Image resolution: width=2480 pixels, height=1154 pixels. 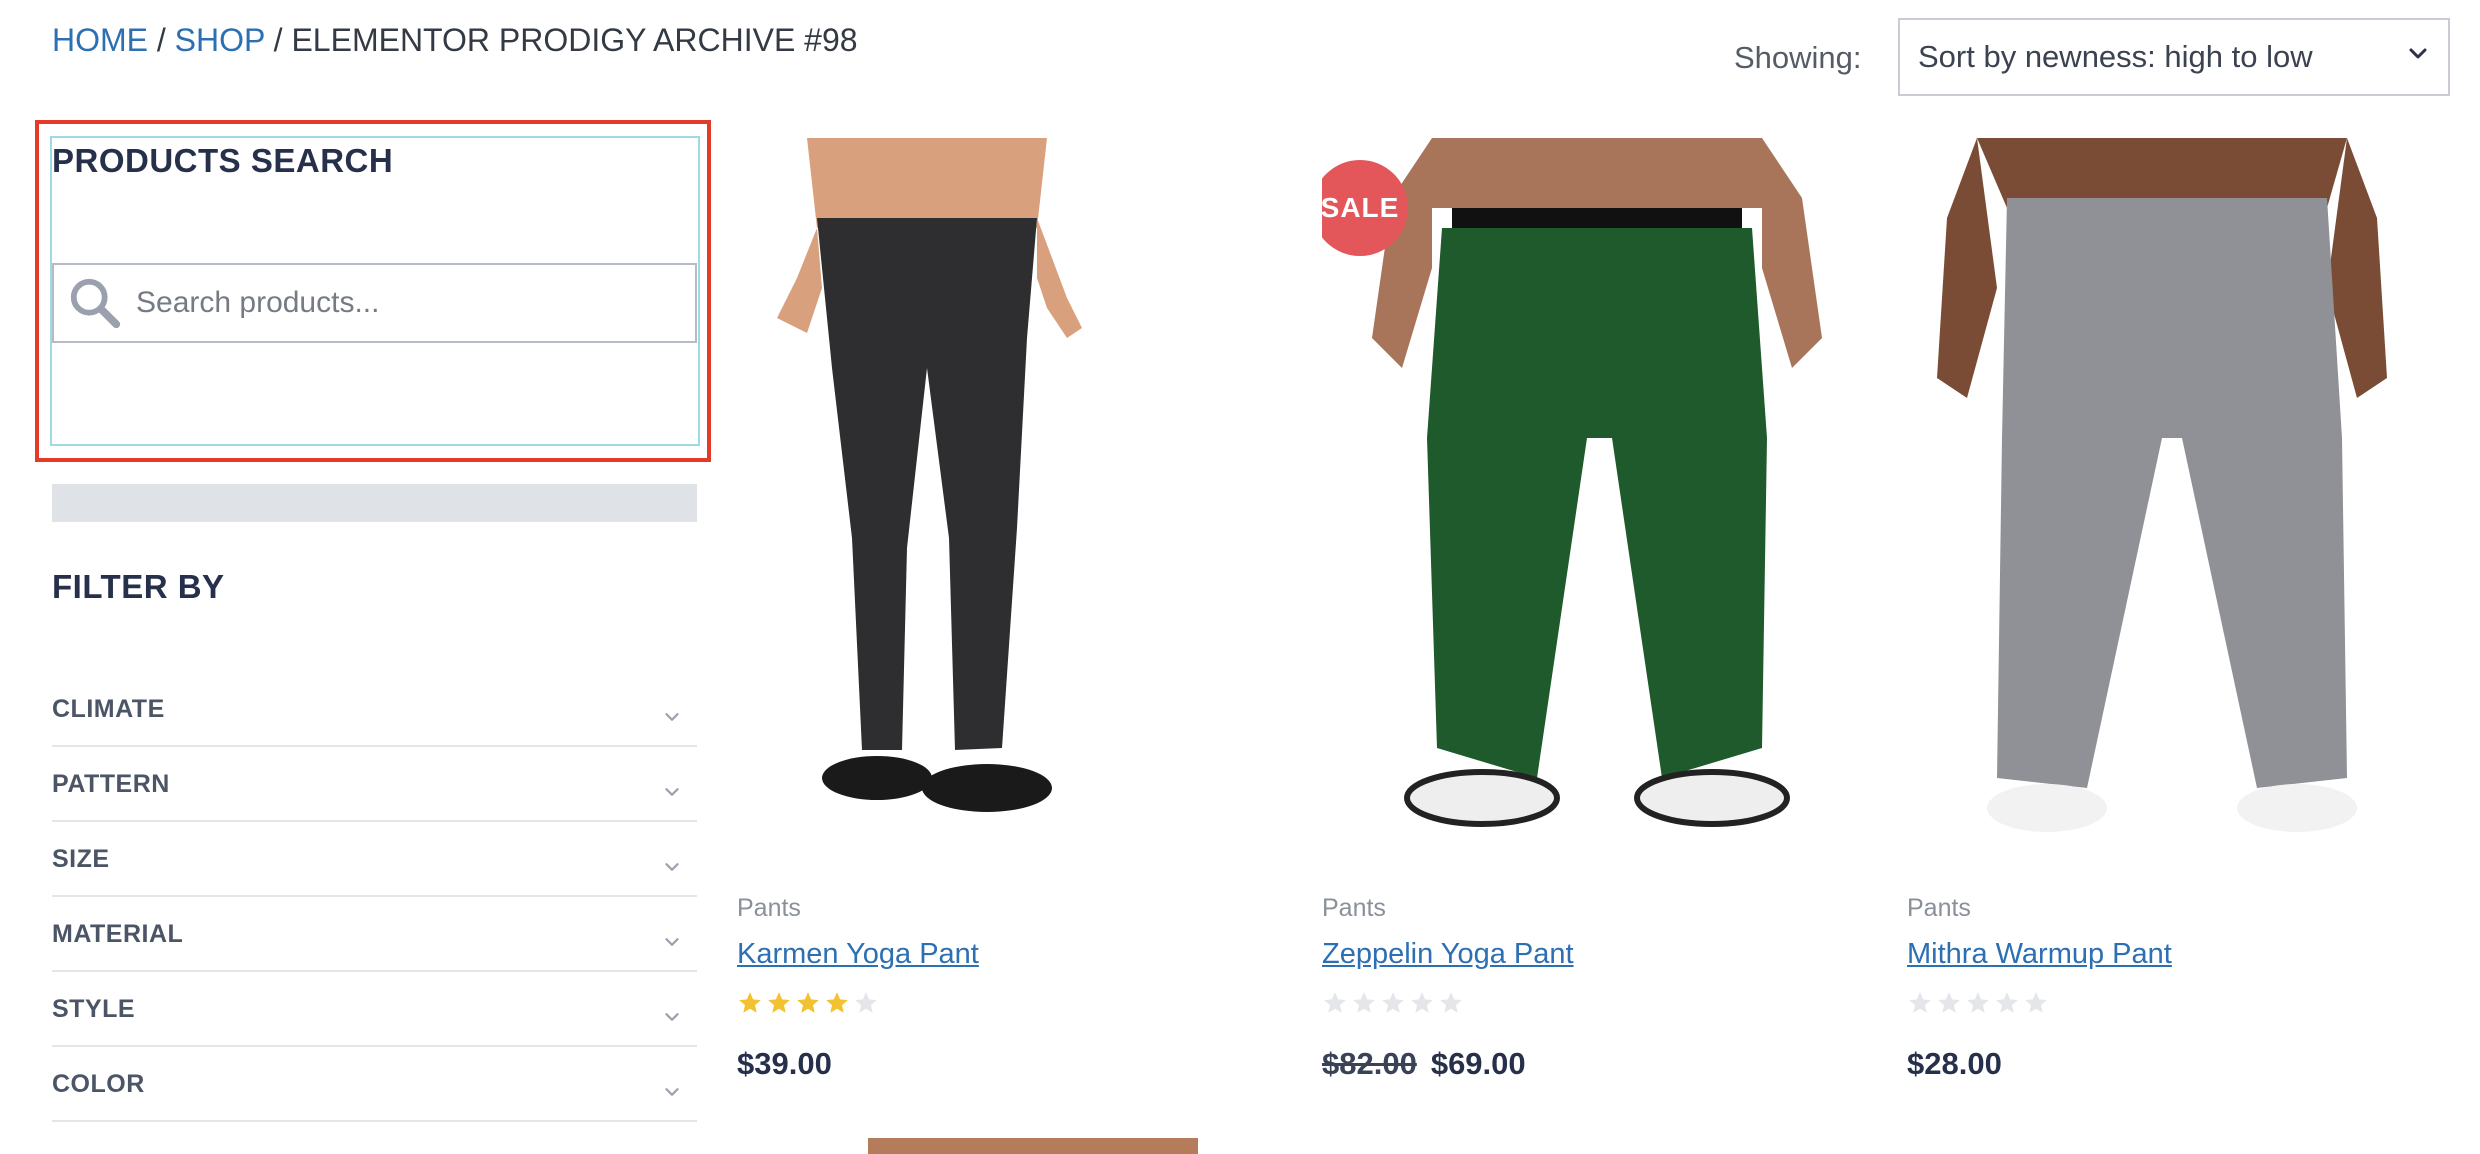 I want to click on breadcrumb-home-link: HOME, so click(x=100, y=40).